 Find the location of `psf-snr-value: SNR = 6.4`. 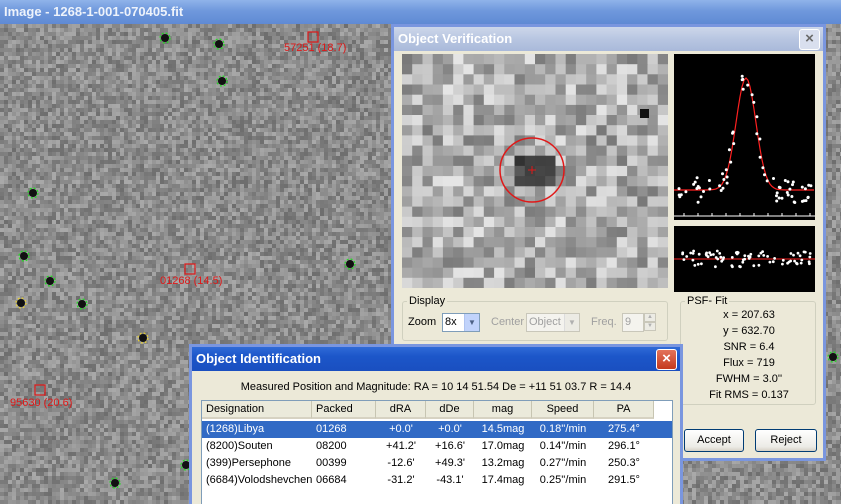

psf-snr-value: SNR = 6.4 is located at coordinates (749, 347).